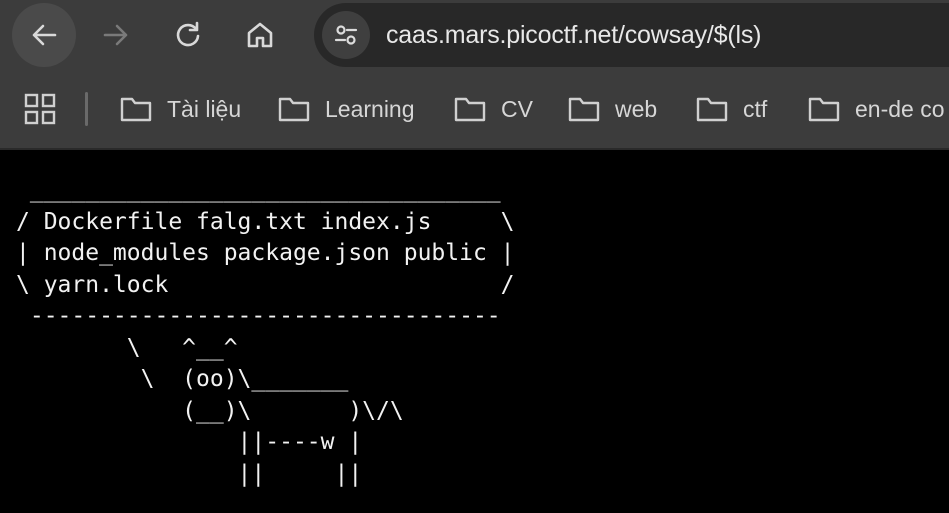 This screenshot has width=949, height=513. I want to click on home-icon, so click(260, 35).